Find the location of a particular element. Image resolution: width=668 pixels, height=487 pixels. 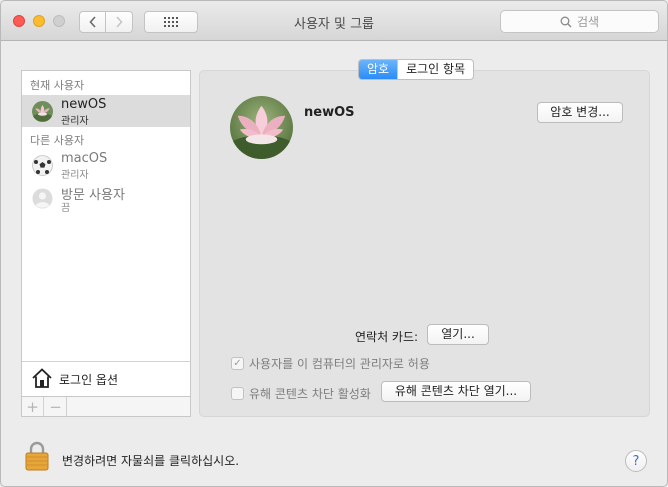

user-row-newos: newOS 관리자 is located at coordinates (106, 111).